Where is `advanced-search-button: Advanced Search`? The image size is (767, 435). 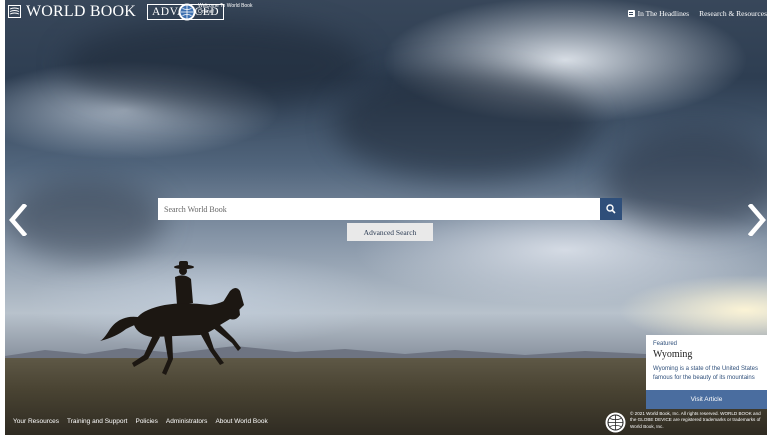
advanced-search-button: Advanced Search is located at coordinates (390, 232).